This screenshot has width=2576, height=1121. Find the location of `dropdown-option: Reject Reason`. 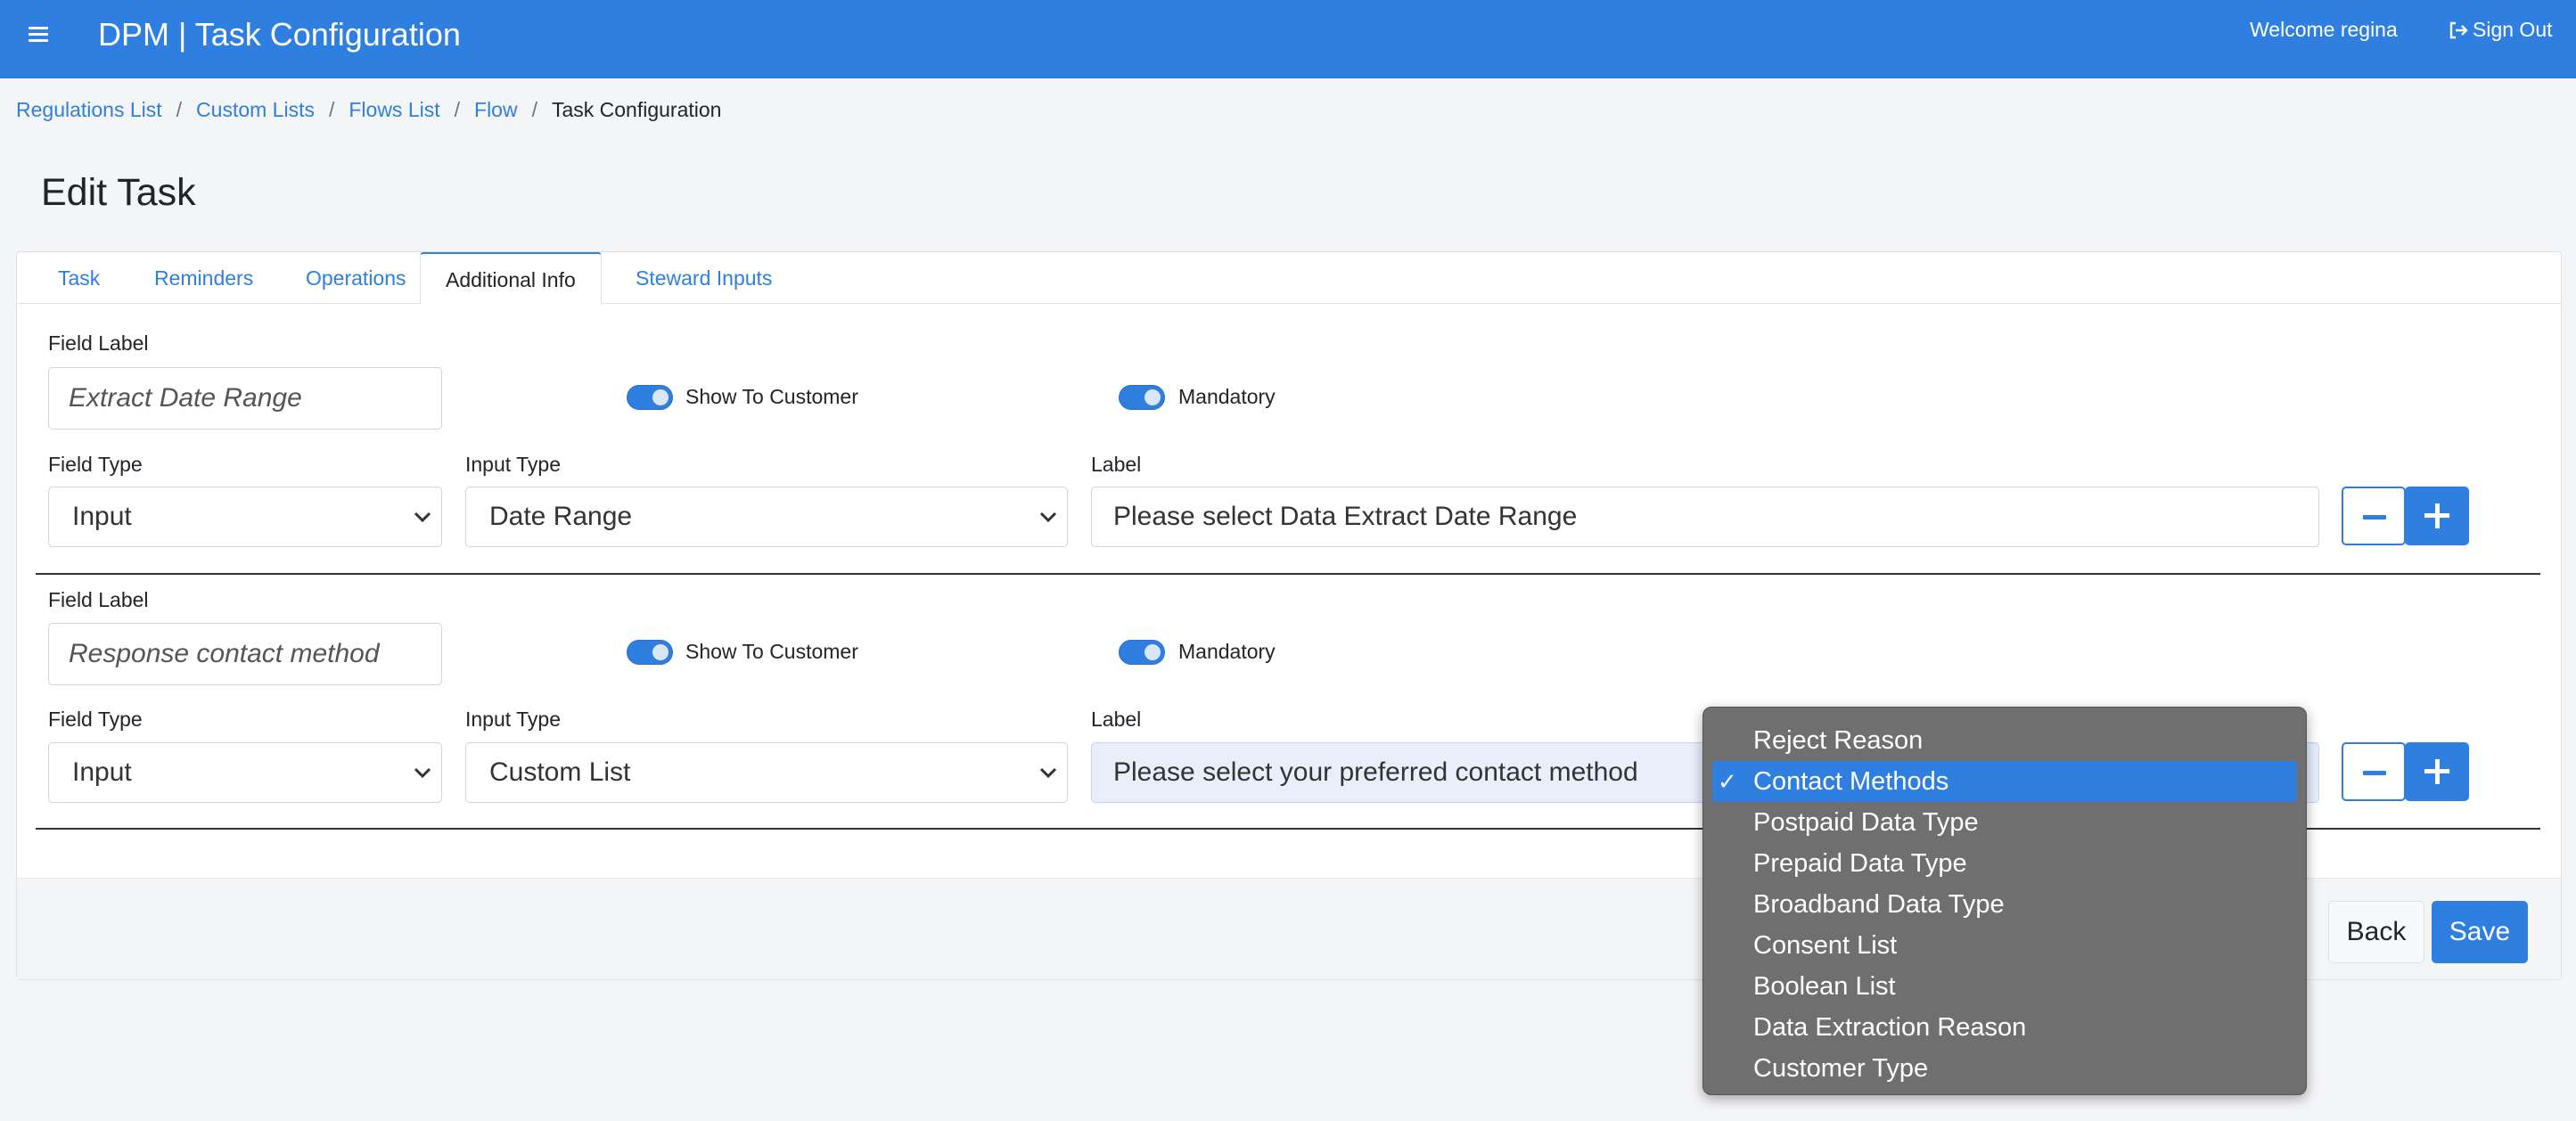

dropdown-option: Reject Reason is located at coordinates (2005, 741).